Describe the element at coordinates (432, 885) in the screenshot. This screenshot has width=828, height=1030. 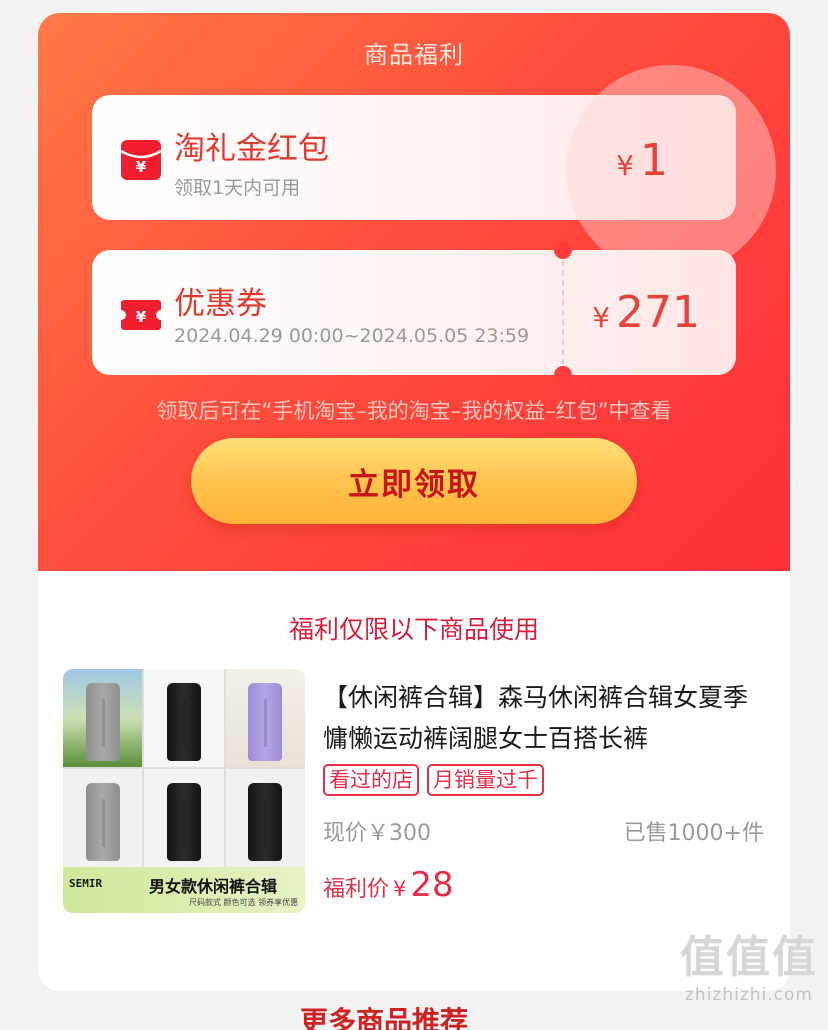
I see `welfare-price-value: 28` at that location.